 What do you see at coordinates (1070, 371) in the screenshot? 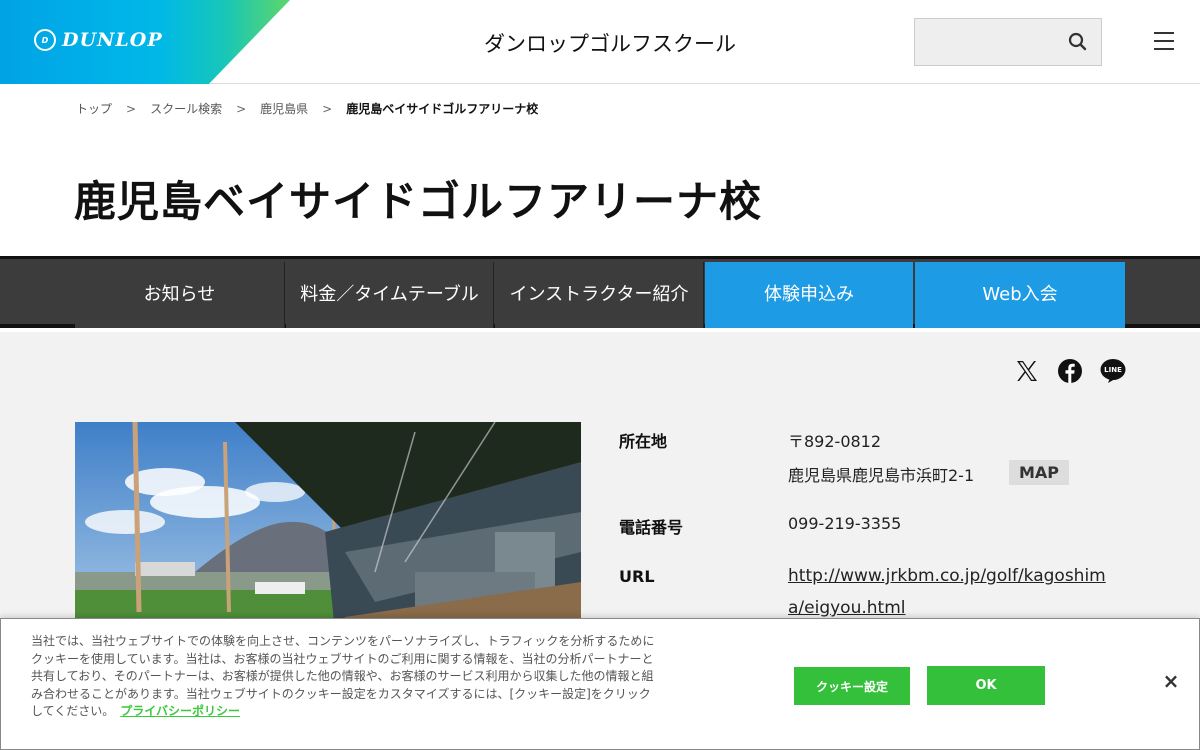
I see `facebook-icon` at bounding box center [1070, 371].